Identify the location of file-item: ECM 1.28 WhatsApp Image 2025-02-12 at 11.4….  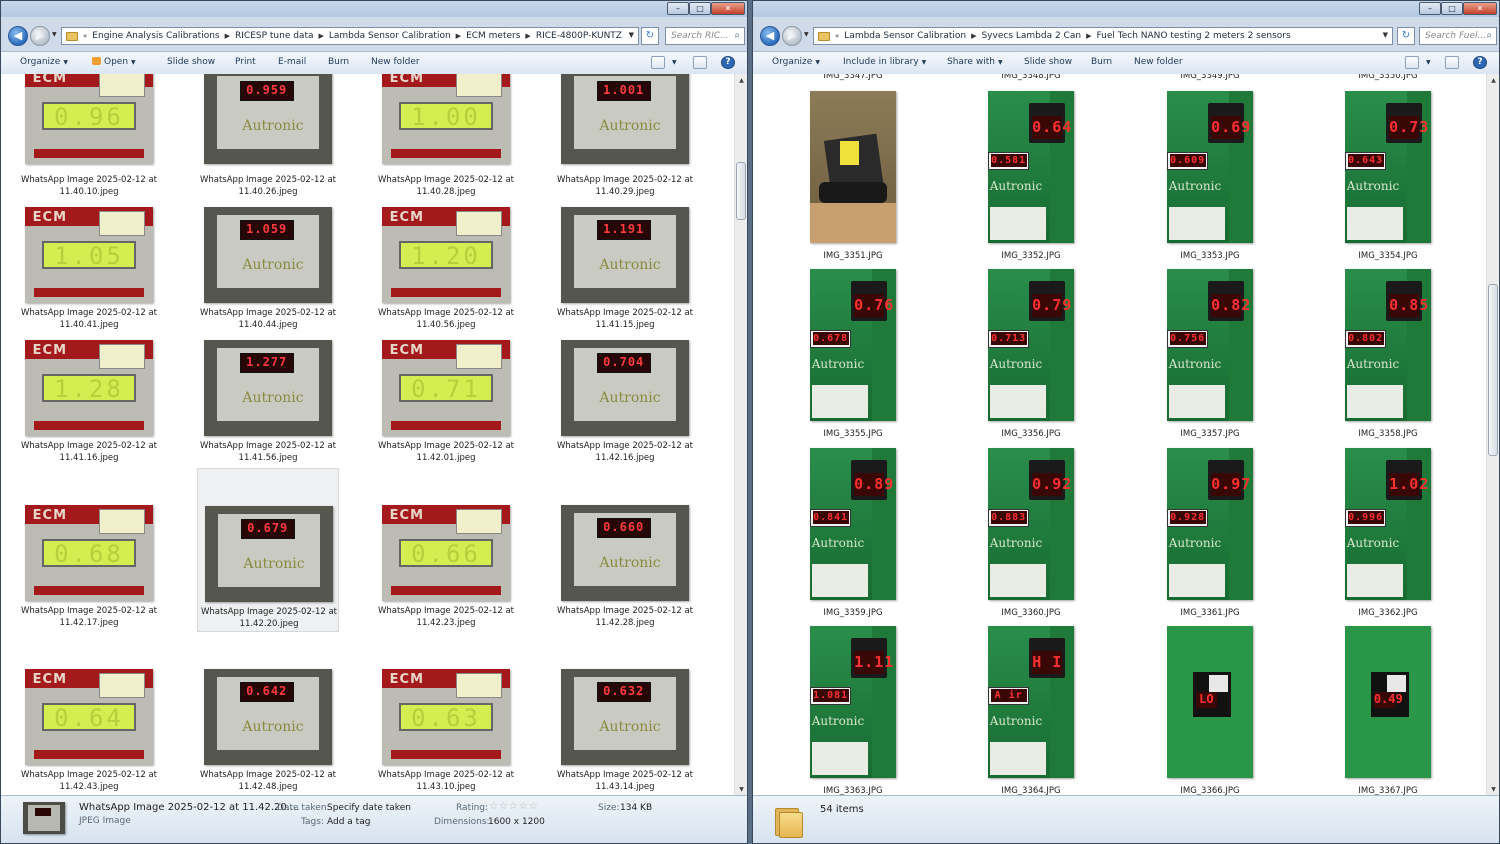
(89, 403).